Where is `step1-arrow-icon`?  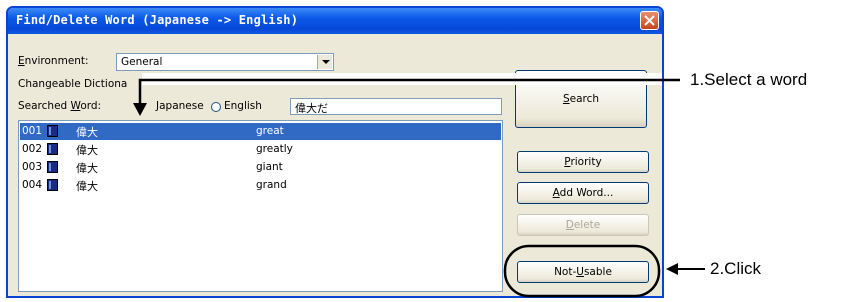 step1-arrow-icon is located at coordinates (140, 109).